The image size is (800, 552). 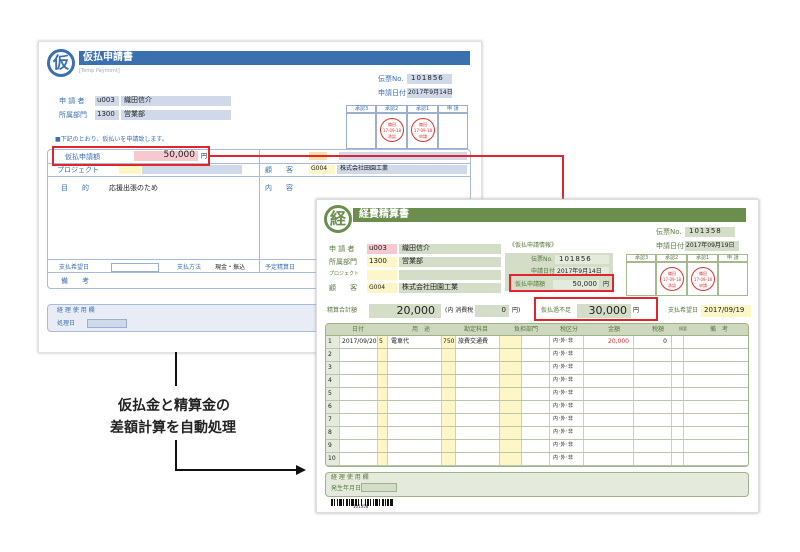 I want to click on arrow-icon, so click(x=240, y=413).